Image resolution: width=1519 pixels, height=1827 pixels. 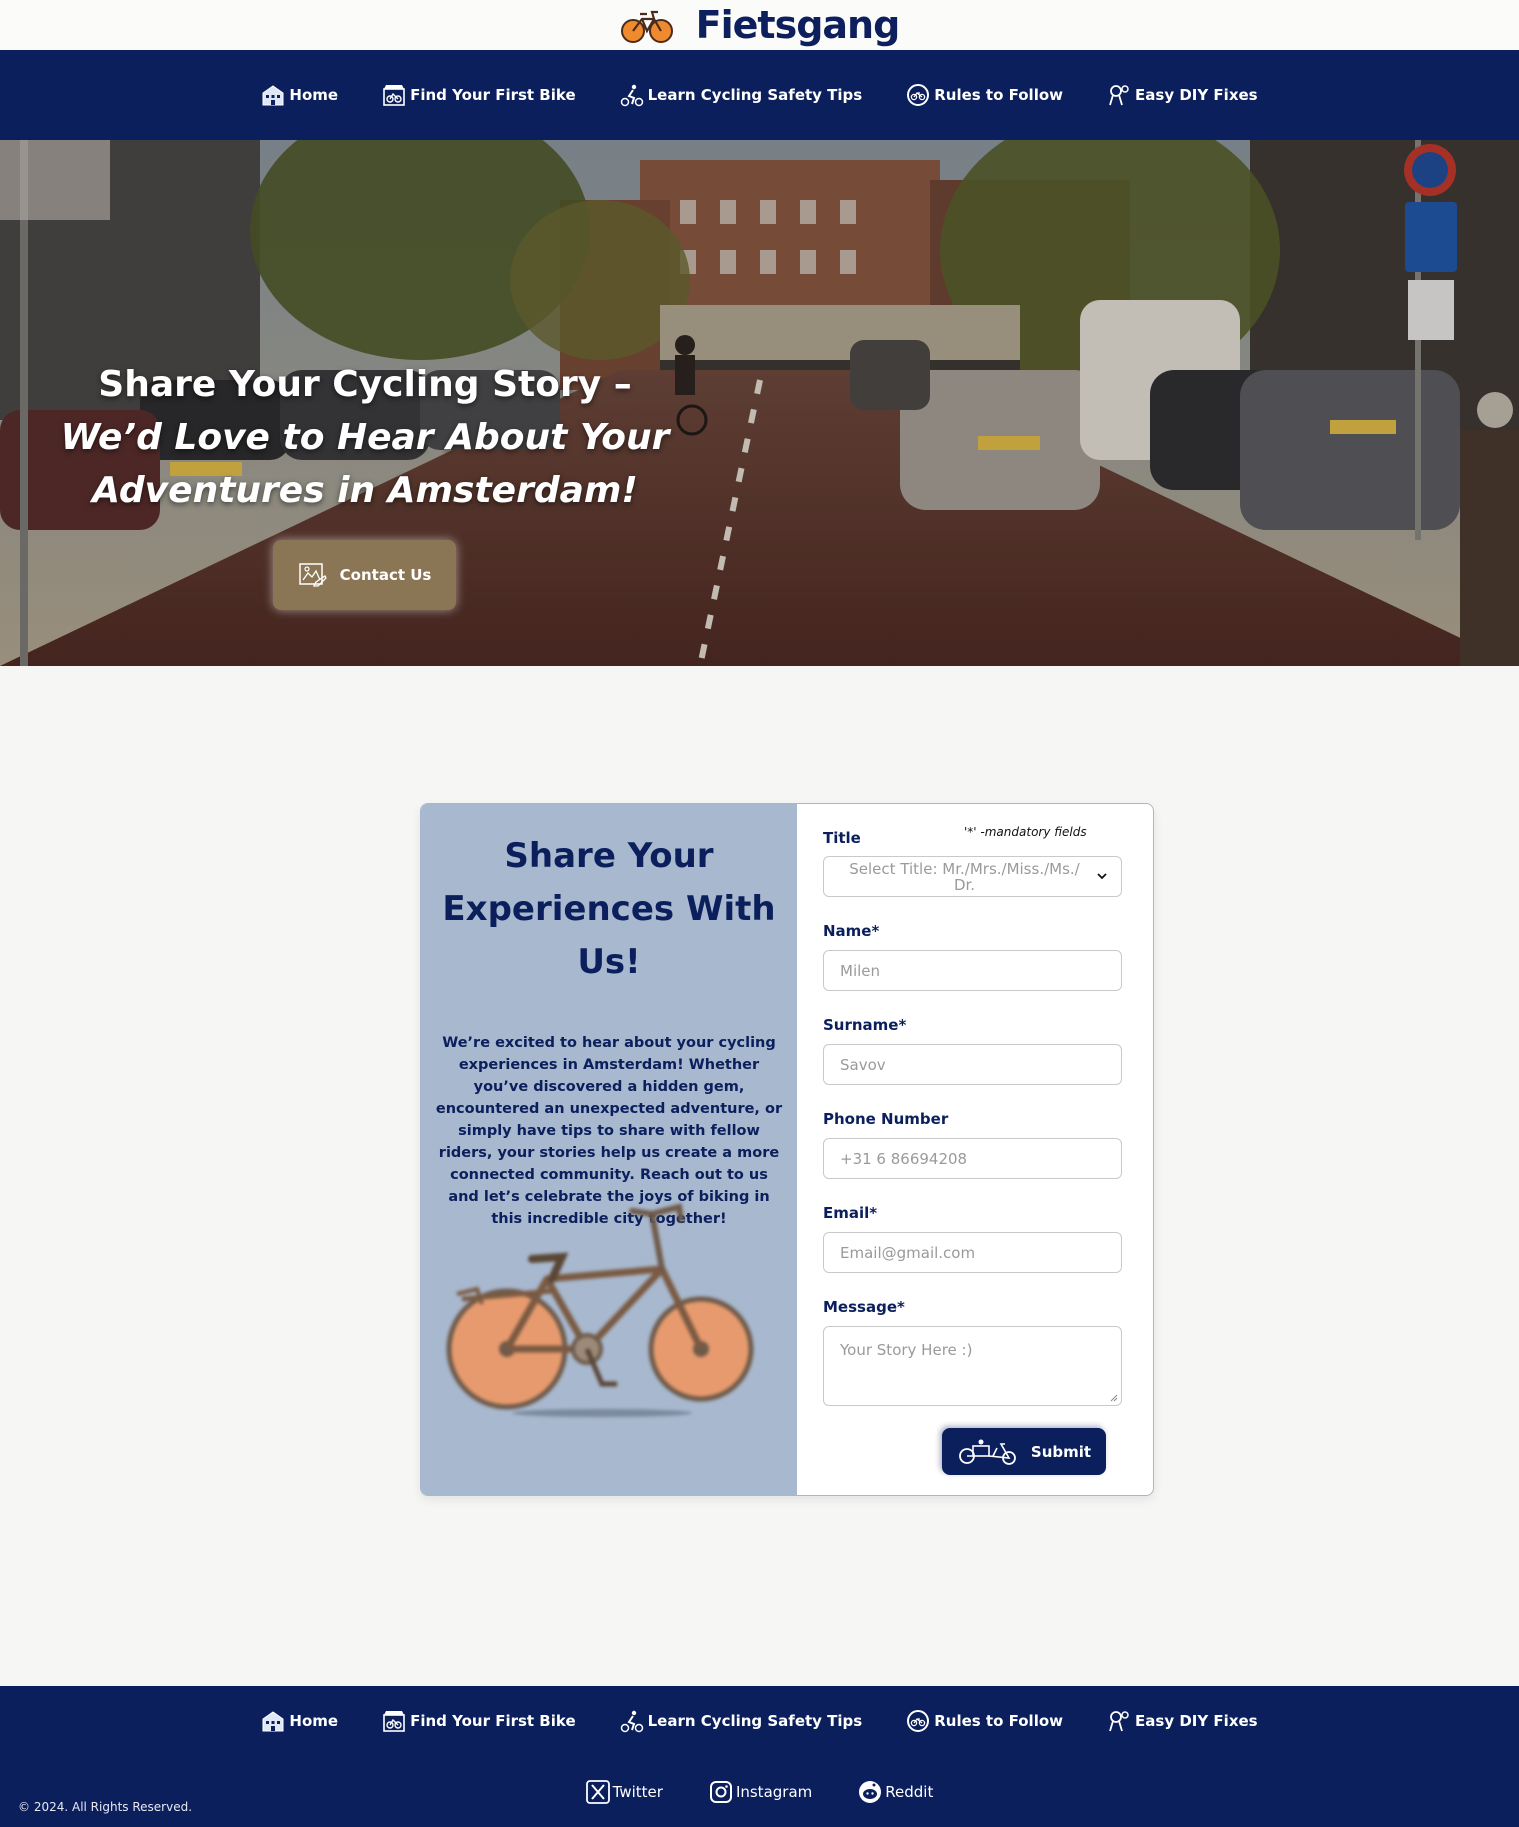 I want to click on social-reddit: Reddit, so click(x=895, y=1792).